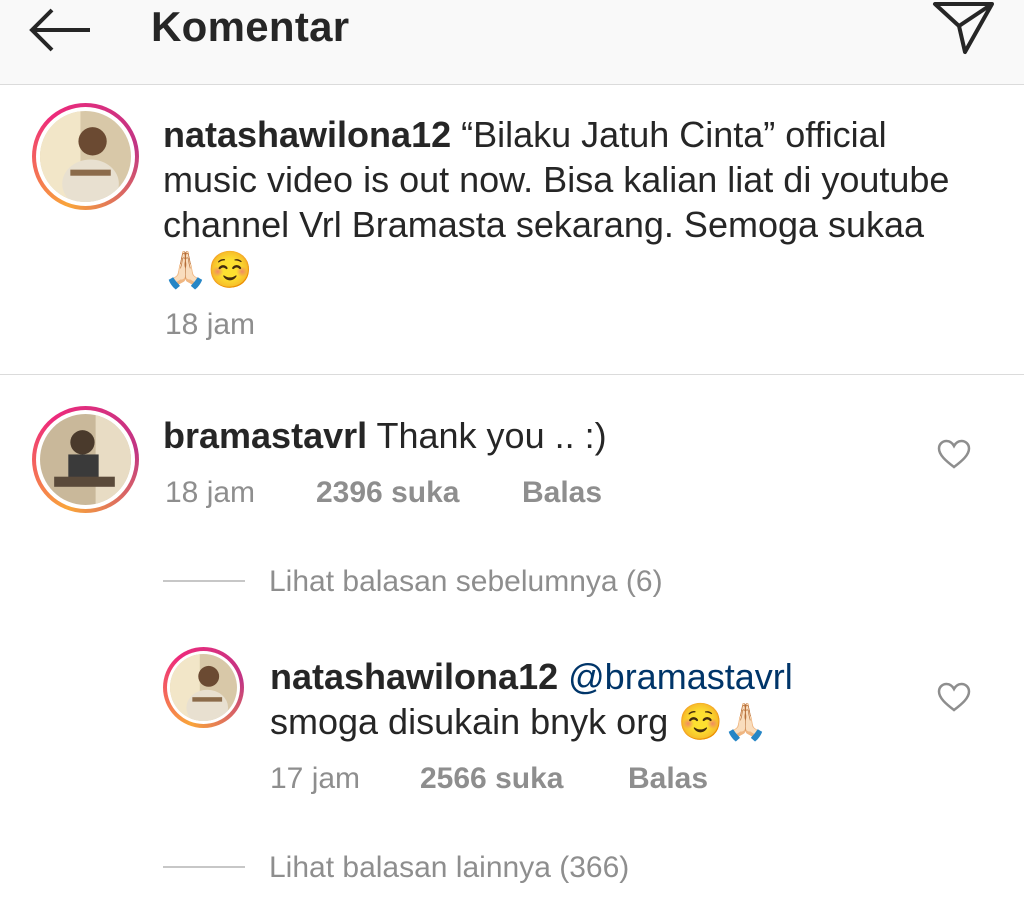 The width and height of the screenshot is (1024, 897). What do you see at coordinates (562, 493) in the screenshot?
I see `reply-button: Balas` at bounding box center [562, 493].